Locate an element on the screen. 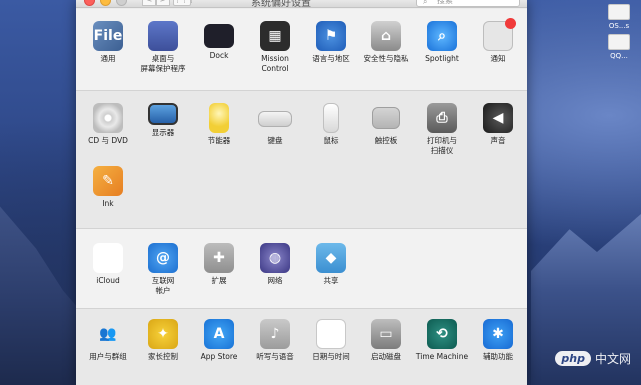  pref-pane-dictation-speech: ♪ 听写与语音 is located at coordinates (275, 340).